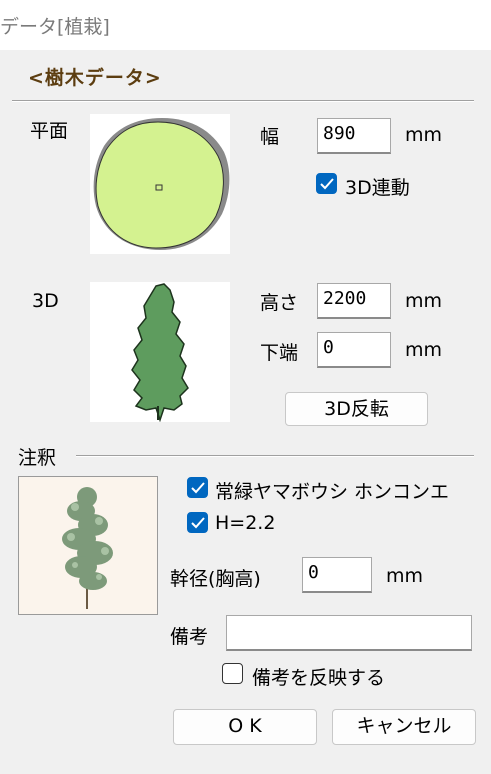  I want to click on link3d-label: 3D連動, so click(377, 188).